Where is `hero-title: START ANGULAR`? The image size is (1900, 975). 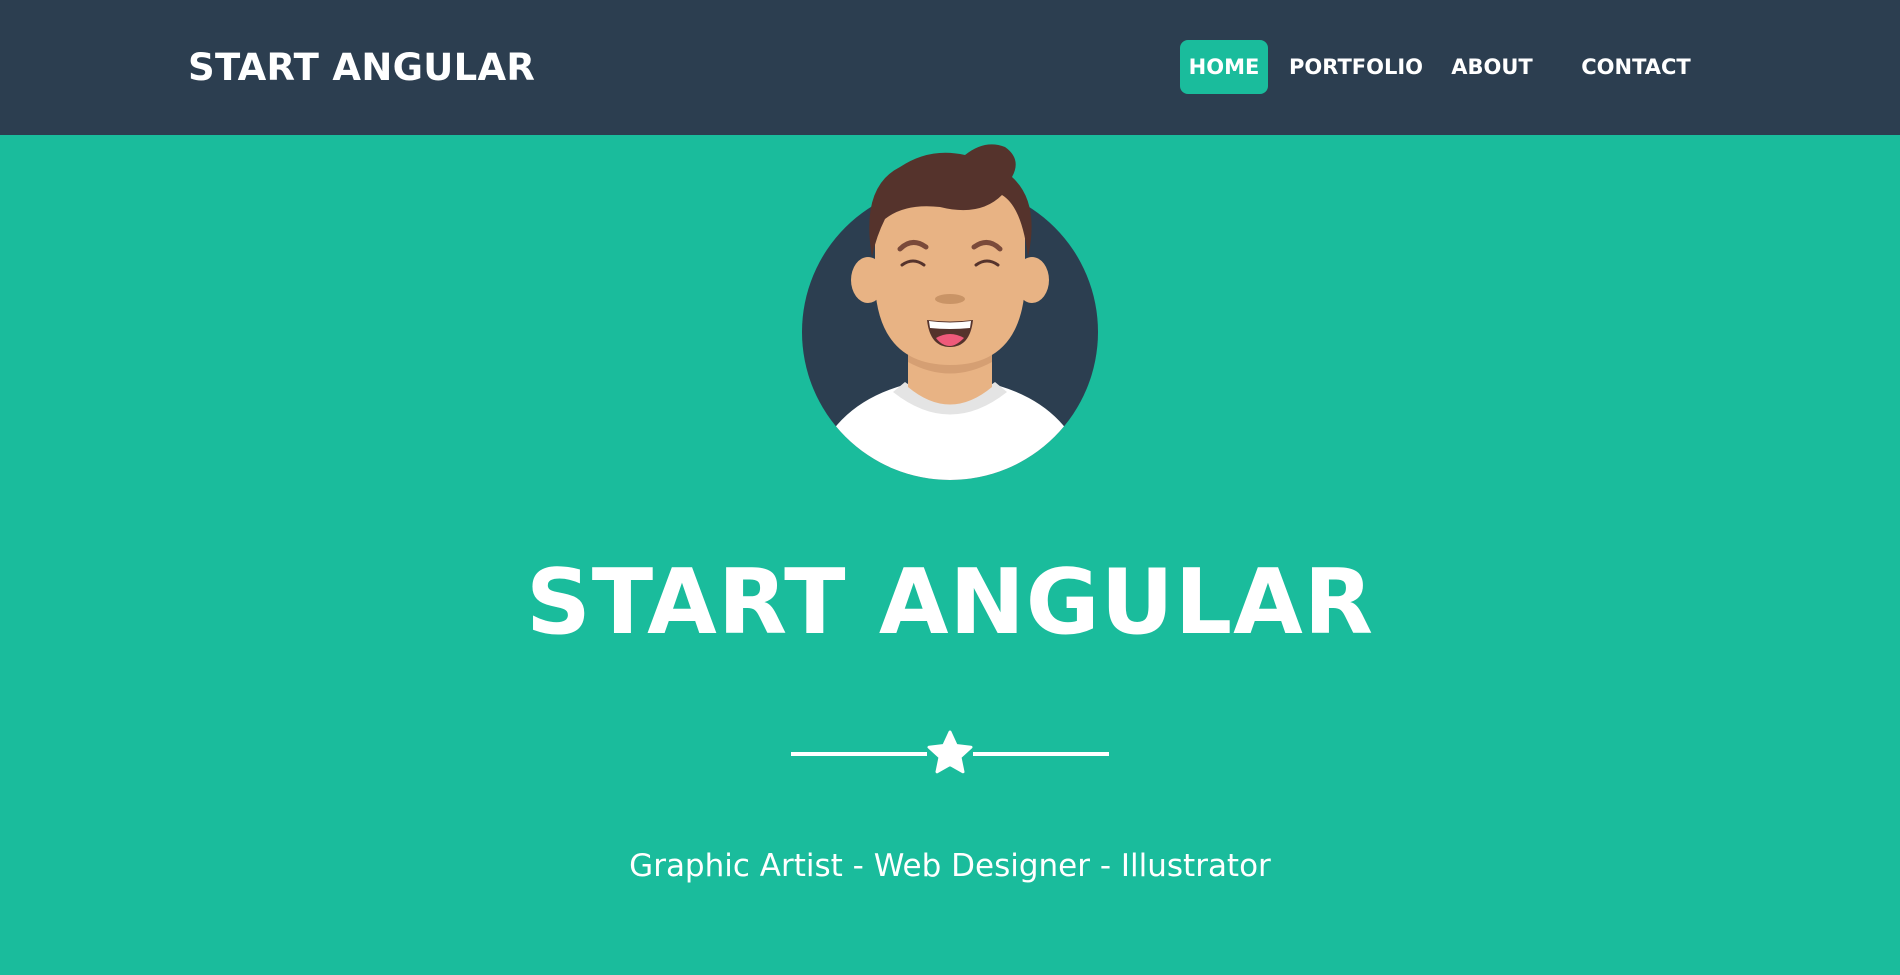
hero-title: START ANGULAR is located at coordinates (950, 602).